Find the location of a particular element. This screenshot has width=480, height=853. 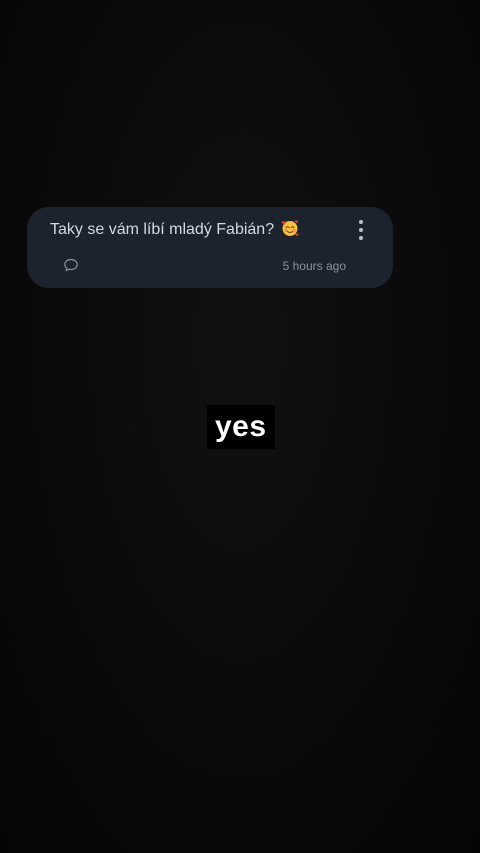

smiling-face-with-hearts-icon is located at coordinates (290, 228).